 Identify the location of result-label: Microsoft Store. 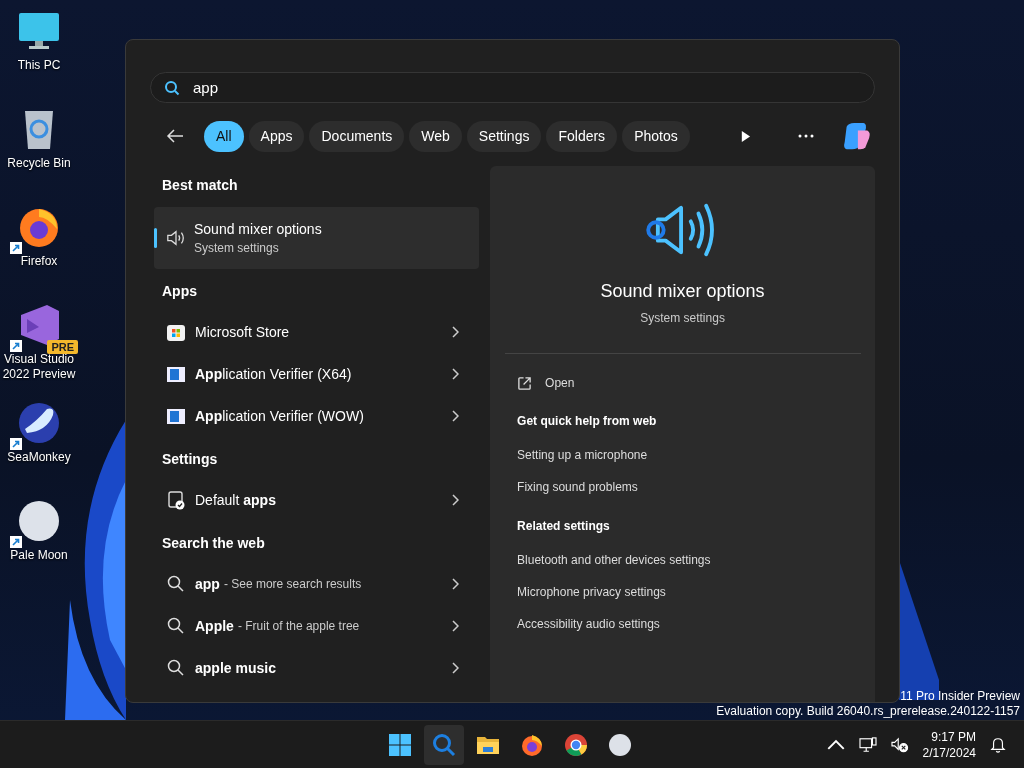
(243, 332).